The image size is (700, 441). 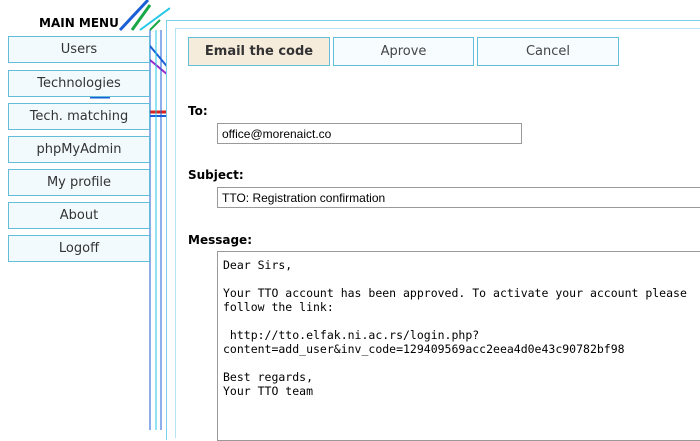 I want to click on approve-button: Aprove, so click(x=403, y=51).